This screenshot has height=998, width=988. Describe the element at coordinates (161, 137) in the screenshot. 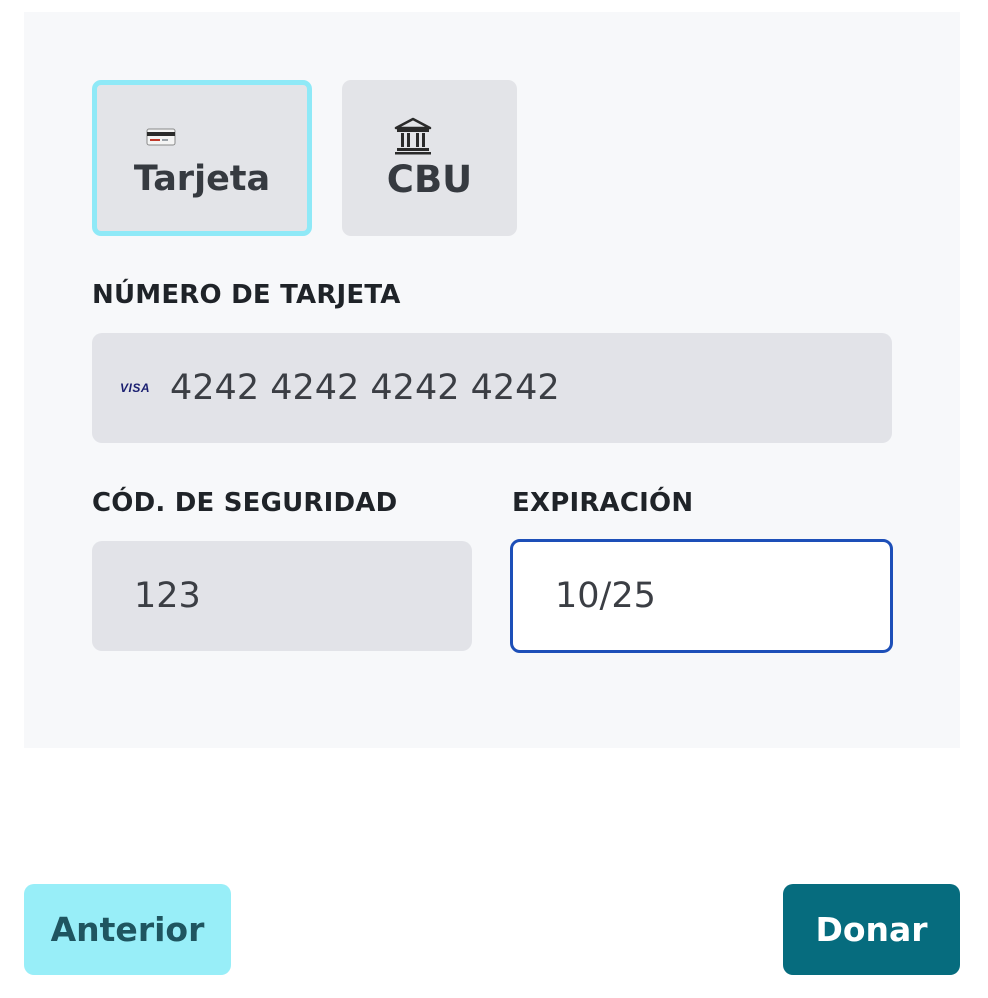

I see `credit-card-icon` at that location.